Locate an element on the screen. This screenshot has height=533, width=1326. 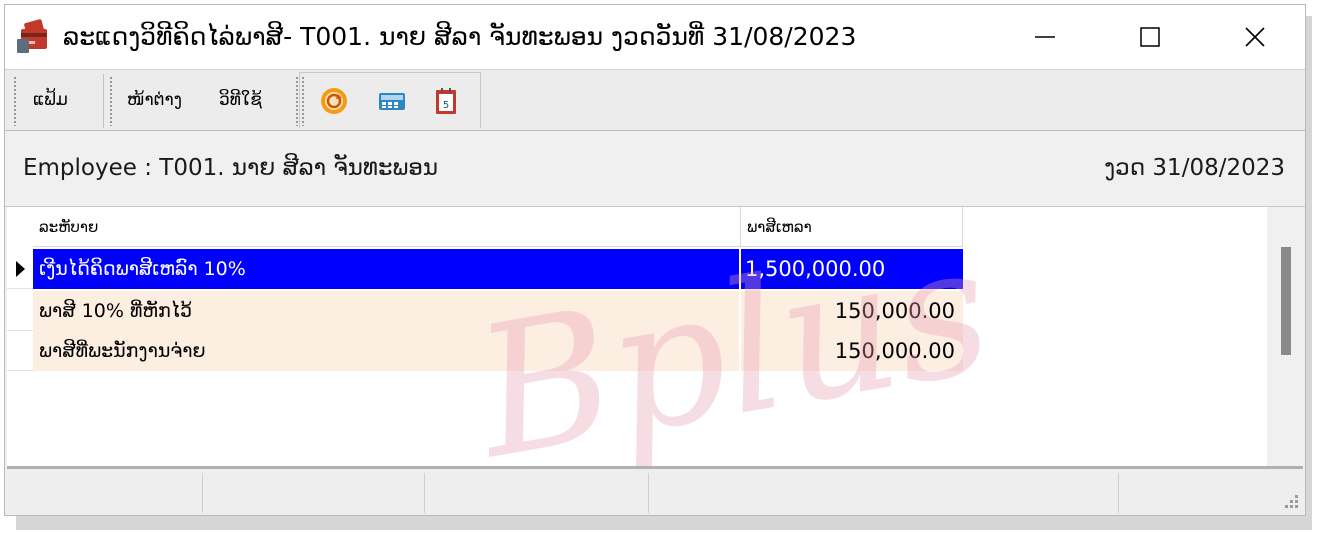
column-header-description: ລະຫັບາຍ is located at coordinates (387, 227).